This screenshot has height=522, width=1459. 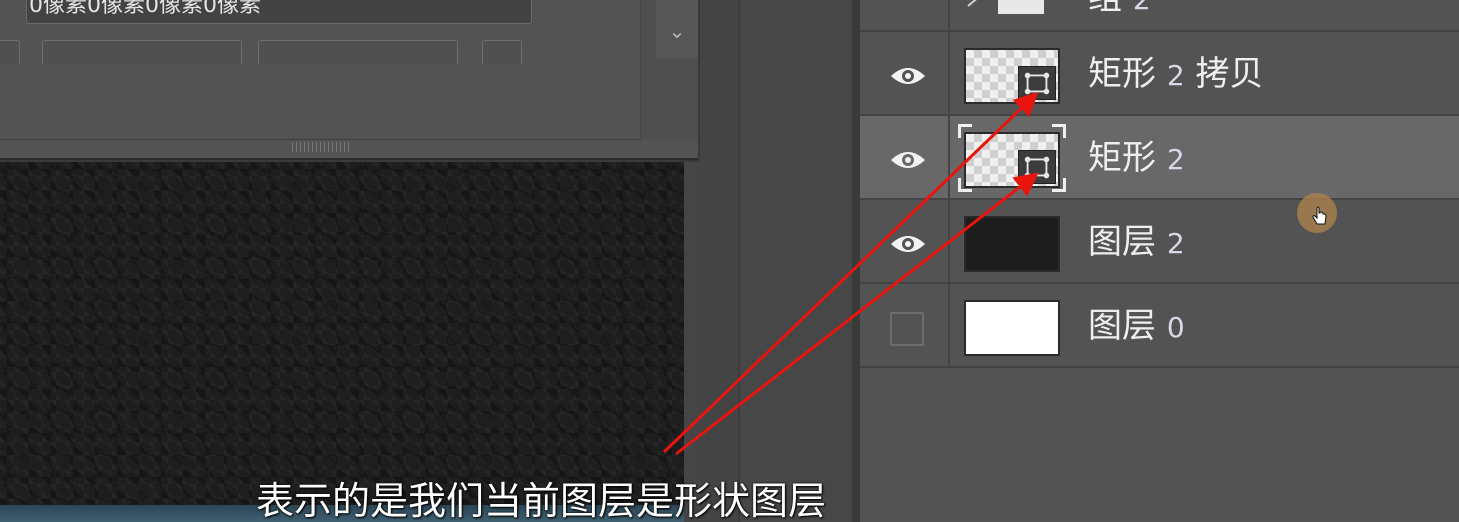 I want to click on layer-number: 0, so click(x=1175, y=327).